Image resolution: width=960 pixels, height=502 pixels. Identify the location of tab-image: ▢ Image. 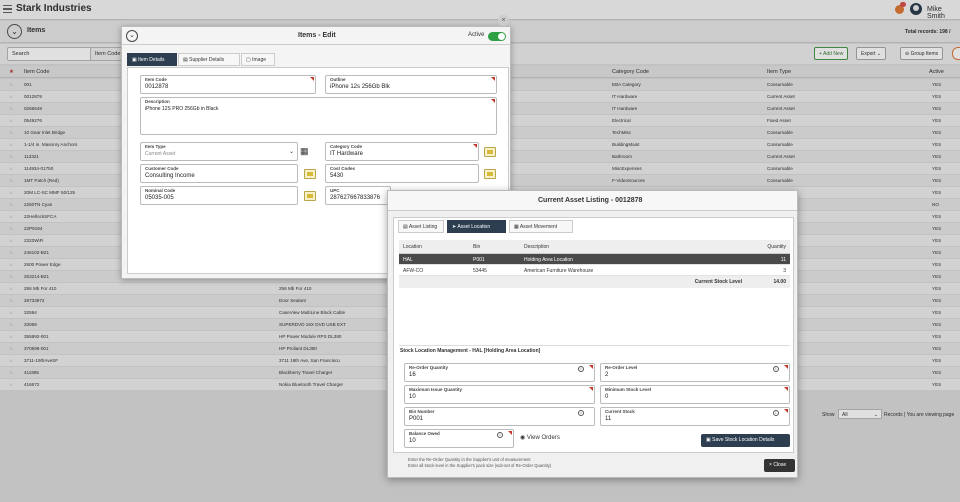
(258, 59).